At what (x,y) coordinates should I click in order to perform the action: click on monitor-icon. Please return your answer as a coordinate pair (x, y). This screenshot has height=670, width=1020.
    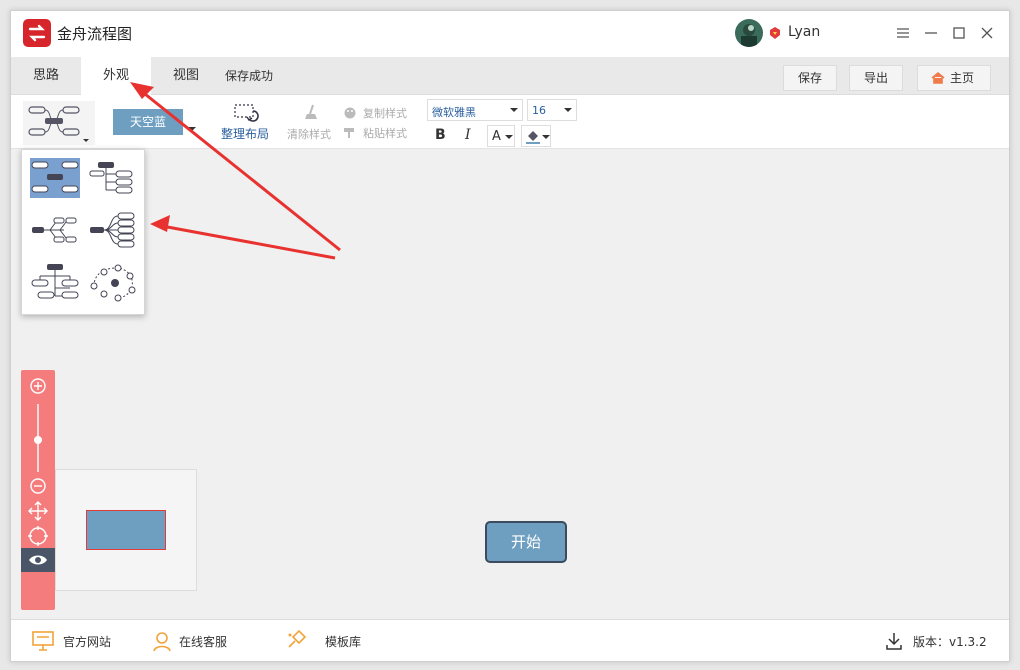
    Looking at the image, I should click on (43, 643).